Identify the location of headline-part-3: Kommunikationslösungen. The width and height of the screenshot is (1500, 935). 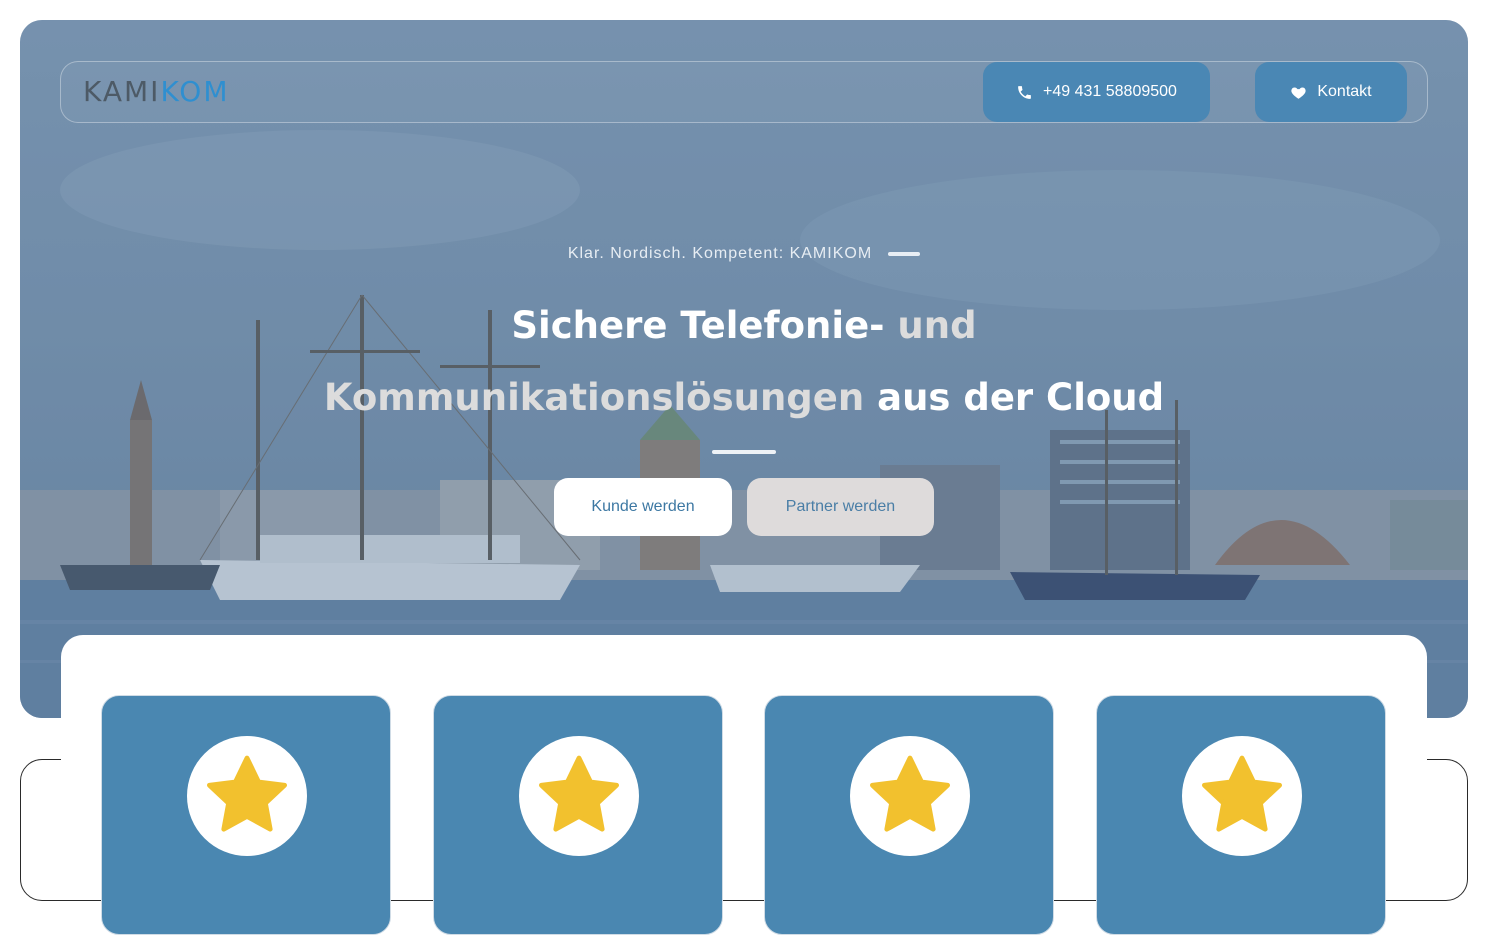
(594, 397).